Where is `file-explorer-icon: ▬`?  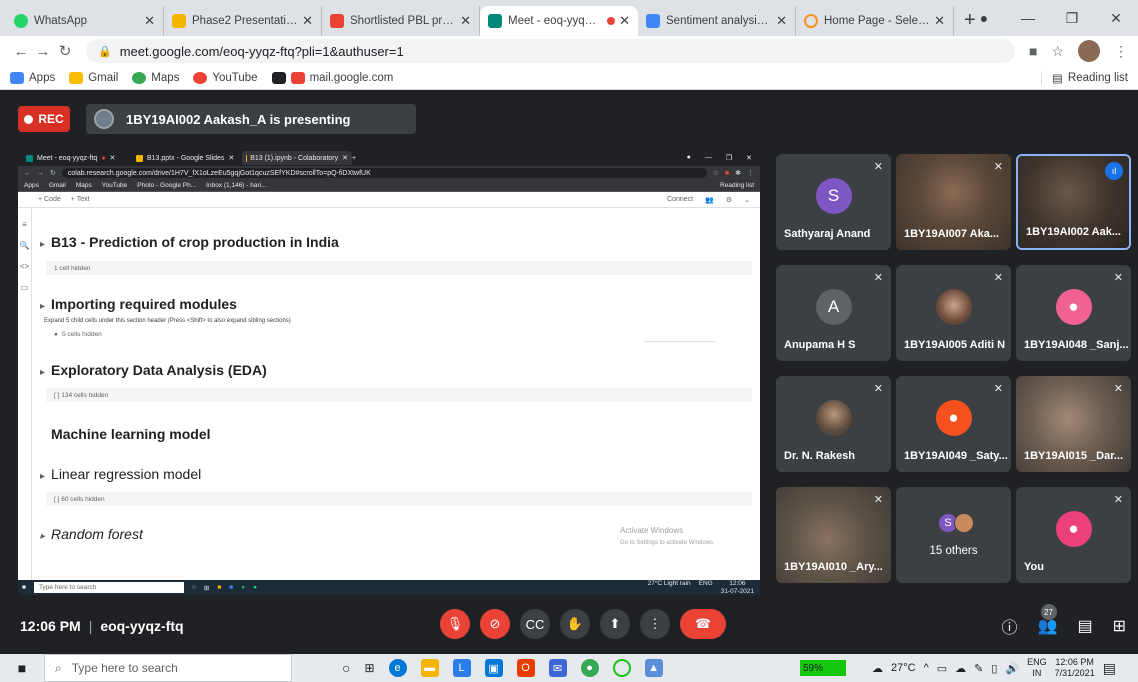 file-explorer-icon: ▬ is located at coordinates (429, 668).